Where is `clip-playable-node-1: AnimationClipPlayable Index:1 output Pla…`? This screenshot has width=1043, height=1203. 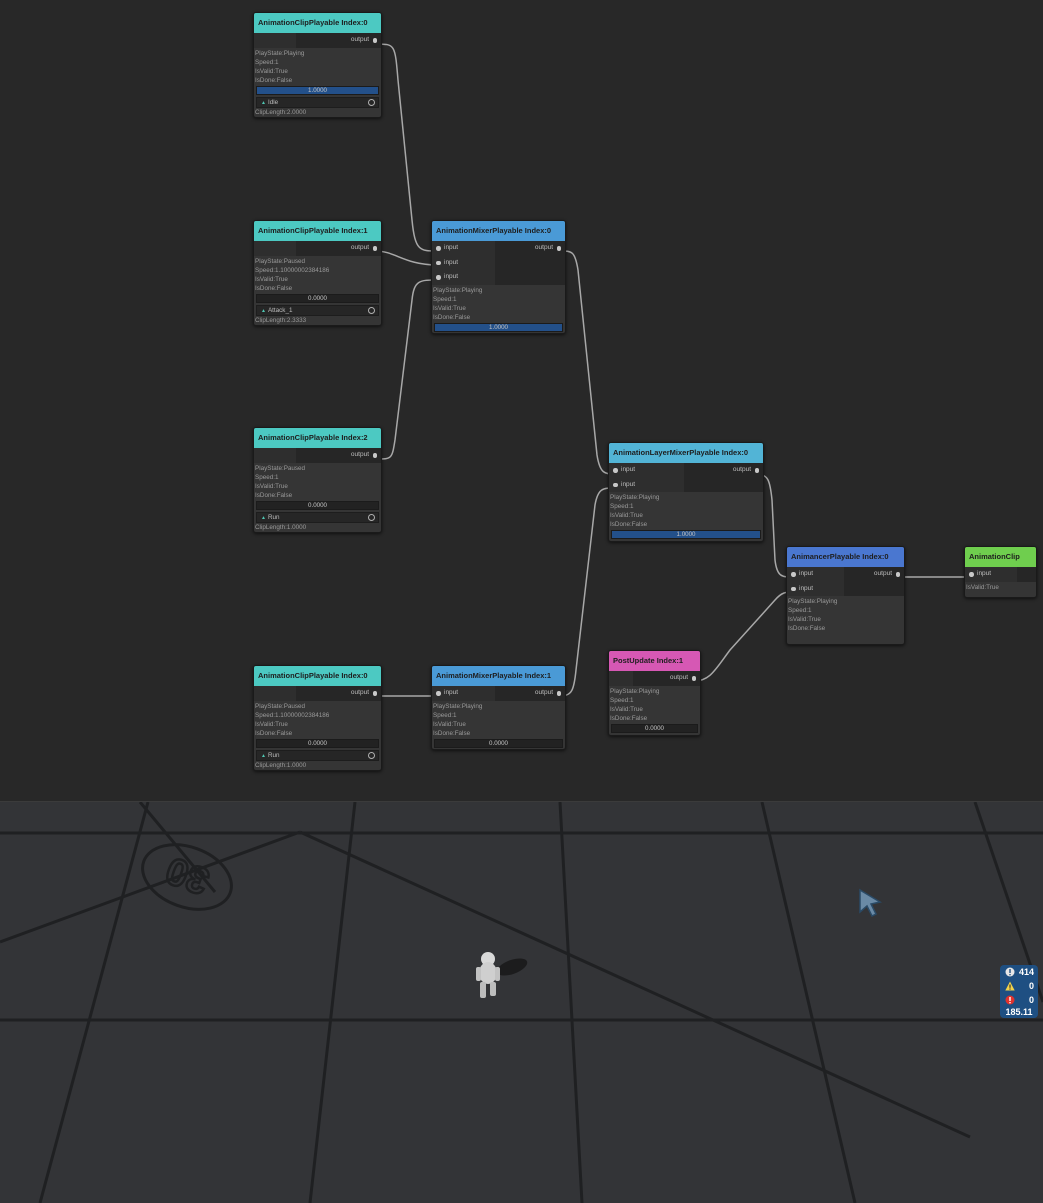 clip-playable-node-1: AnimationClipPlayable Index:1 output Pla… is located at coordinates (317, 273).